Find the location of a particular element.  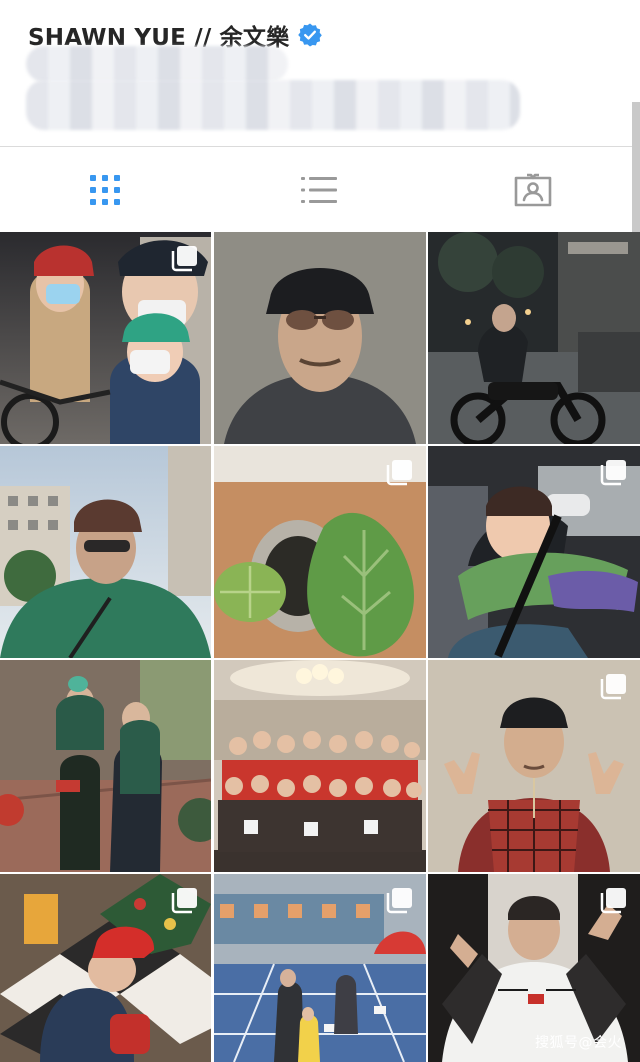

profile-tab-bar is located at coordinates (316, 189).